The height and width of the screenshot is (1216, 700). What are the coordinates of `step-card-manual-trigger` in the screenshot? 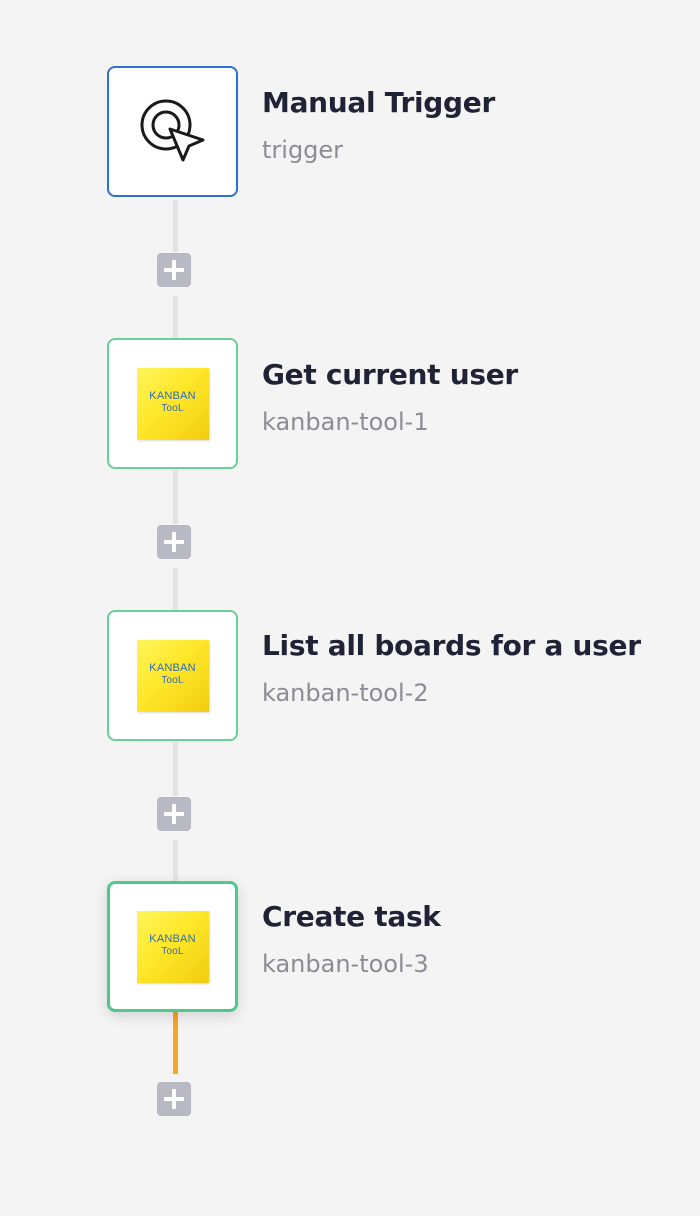 It's located at (172, 131).